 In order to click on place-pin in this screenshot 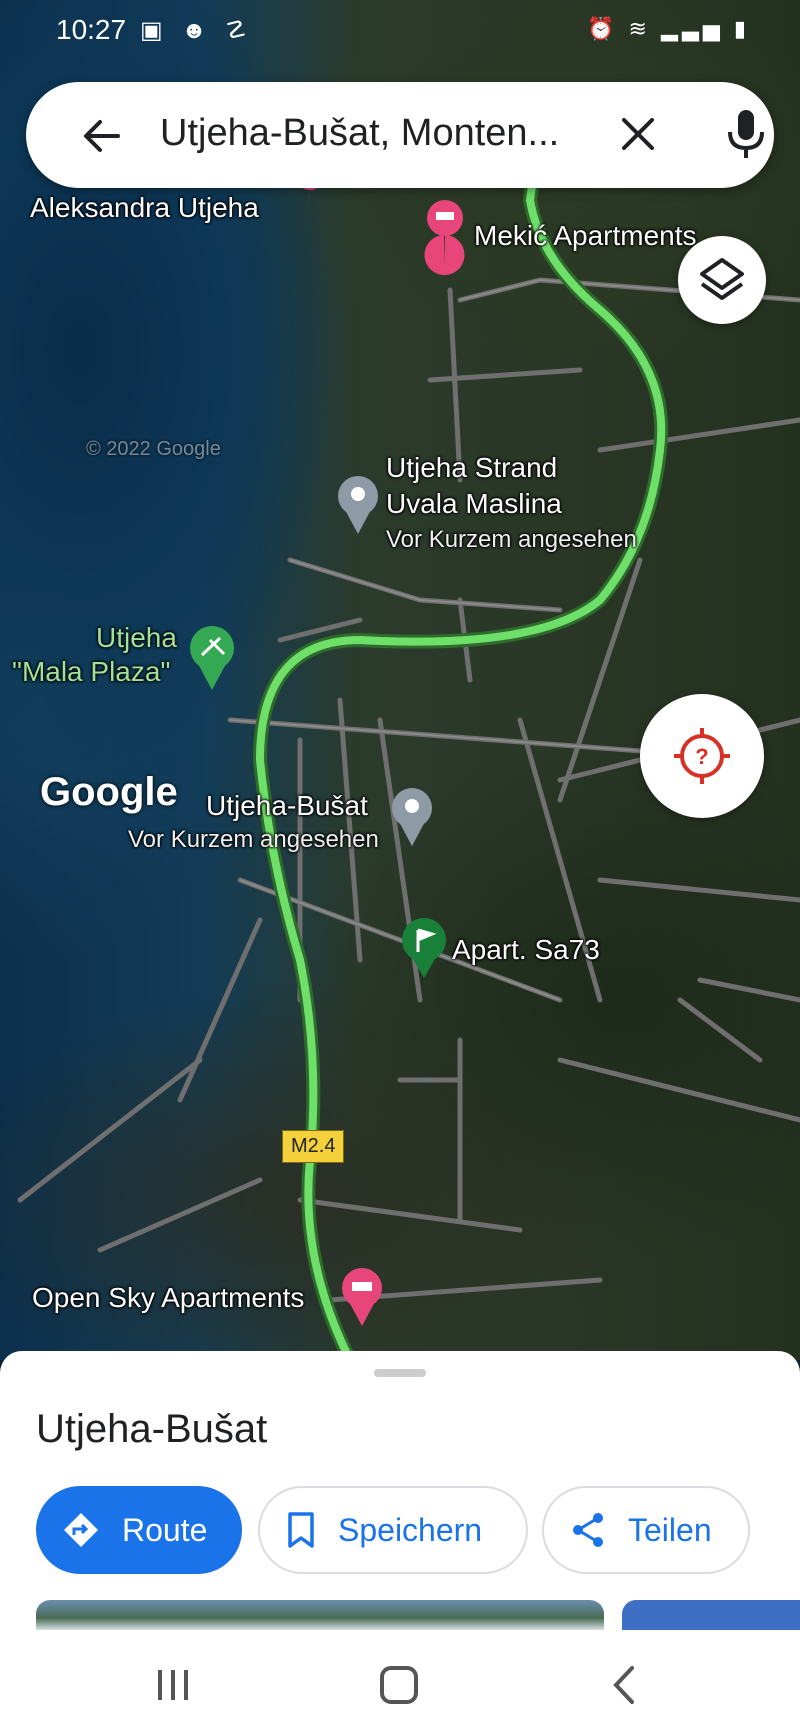, I will do `click(358, 505)`.